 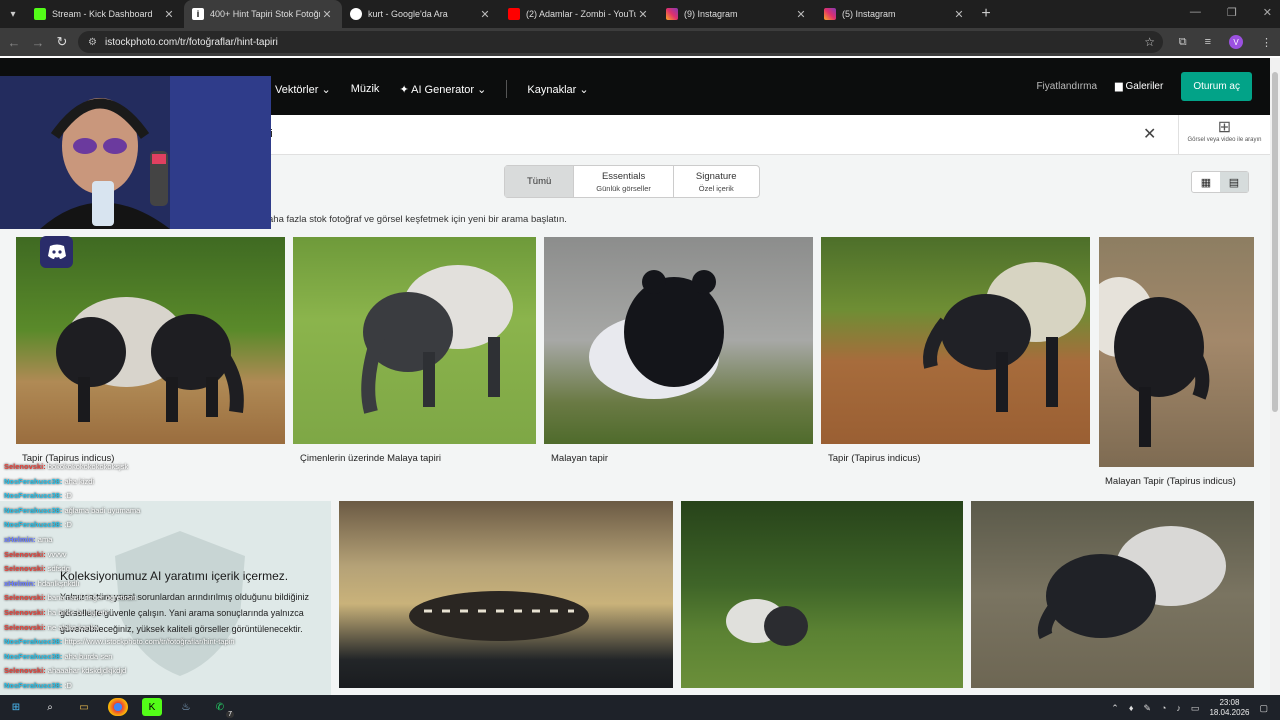 I want to click on chat-message: NosFerahusc38: aha kizdi, so click(x=49, y=481).